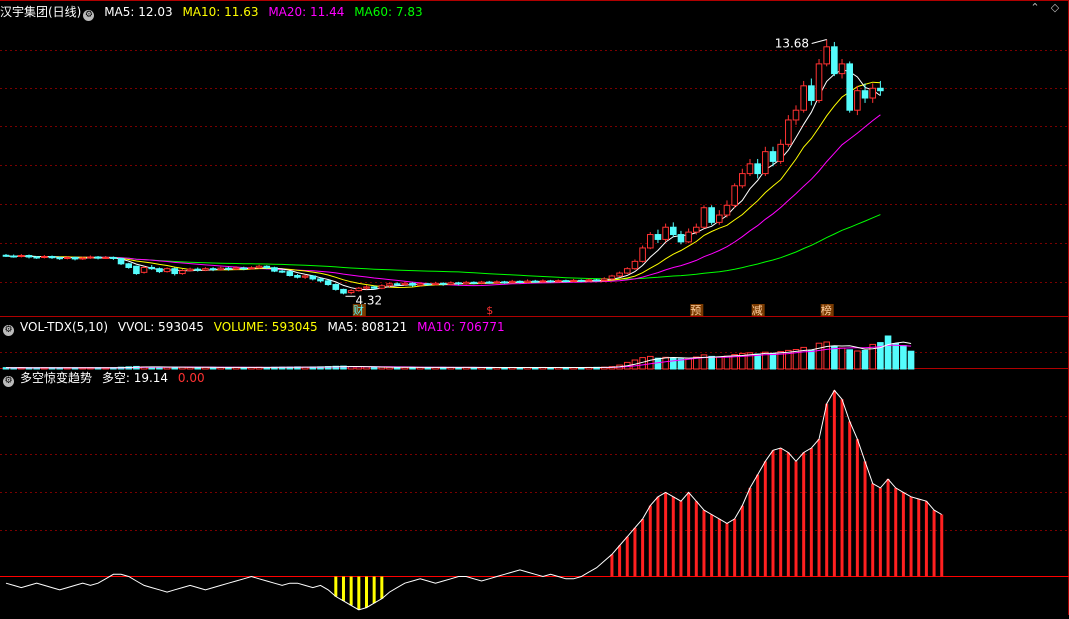 This screenshot has width=1069, height=619. What do you see at coordinates (56, 378) in the screenshot?
I see `oscillator-name: 多空惊变趋势` at bounding box center [56, 378].